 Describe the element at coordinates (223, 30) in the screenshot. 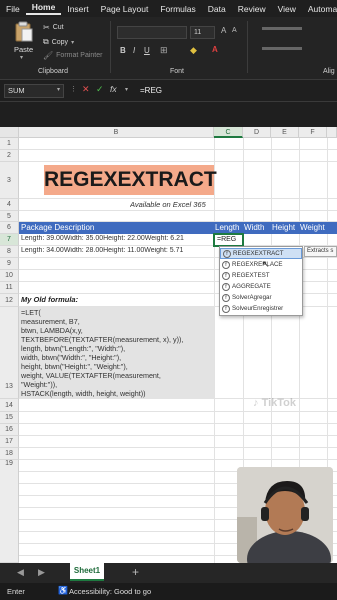

I see `increase-font-icon: A` at that location.